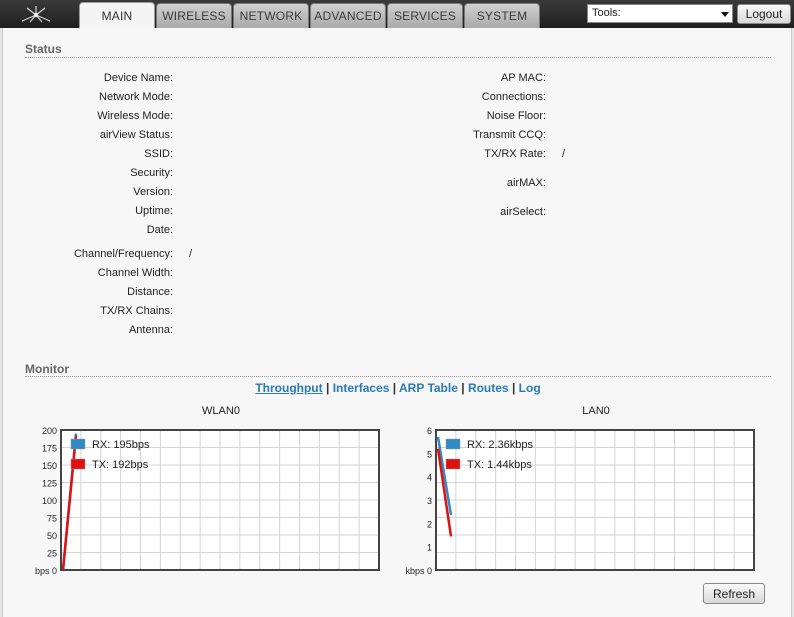  I want to click on y-tick-label: kbps 0, so click(418, 571).